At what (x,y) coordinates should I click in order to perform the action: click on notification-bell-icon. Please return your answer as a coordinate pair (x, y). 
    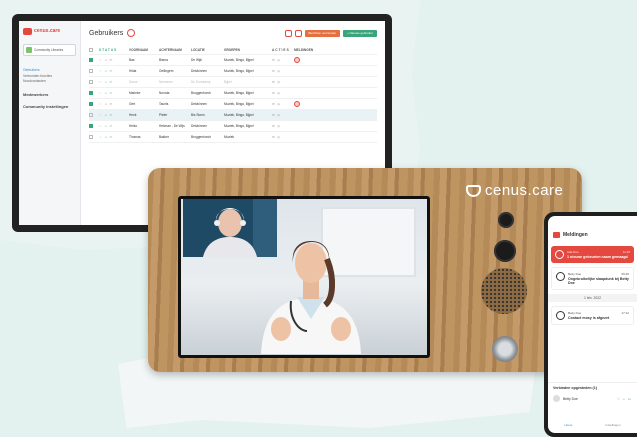
    Looking at the image, I should click on (131, 33).